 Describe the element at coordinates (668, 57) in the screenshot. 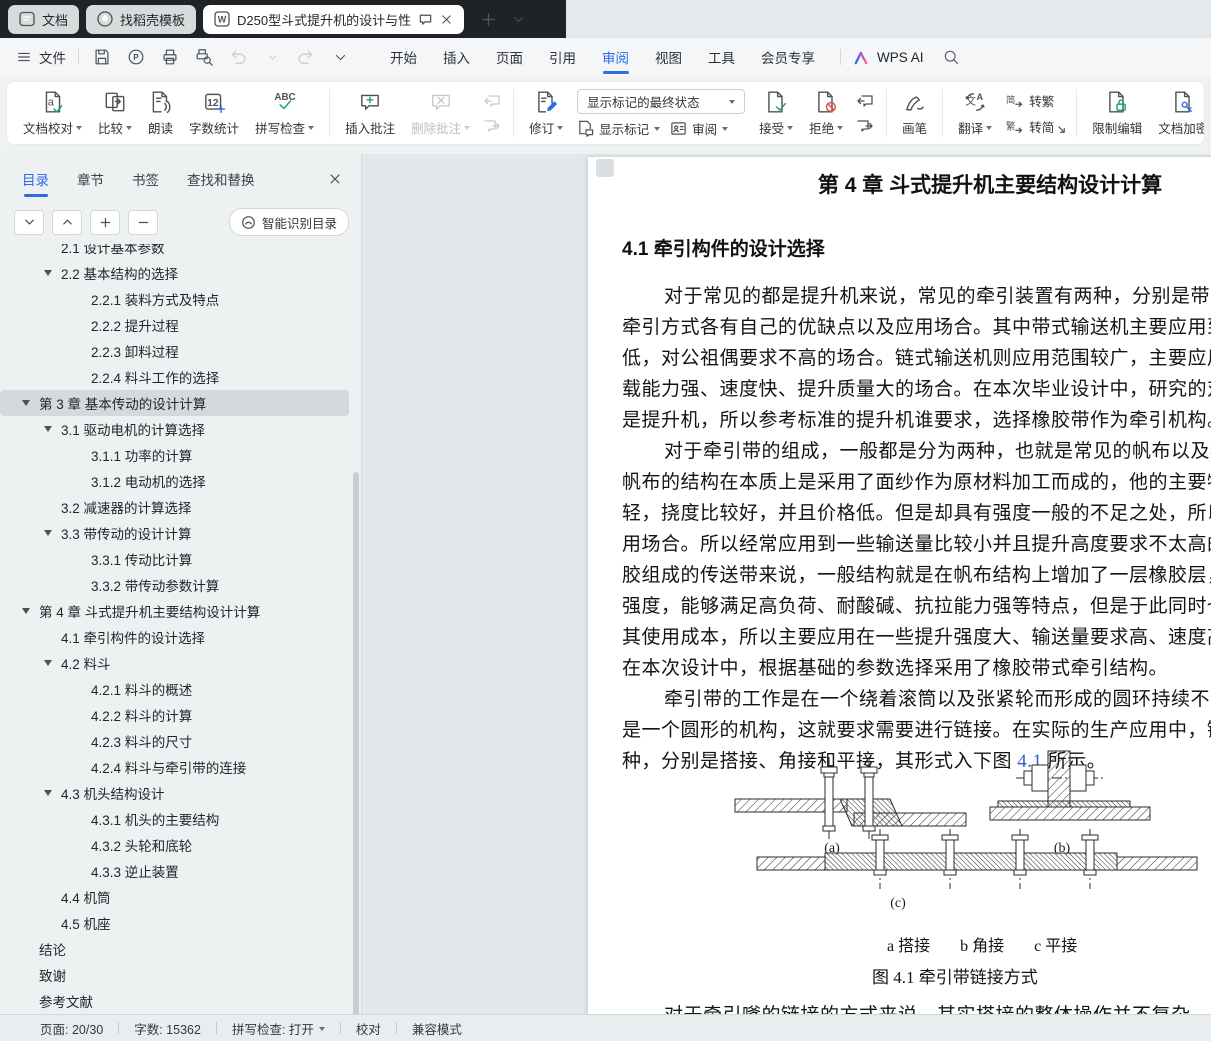

I see `menu-view: 视图` at that location.